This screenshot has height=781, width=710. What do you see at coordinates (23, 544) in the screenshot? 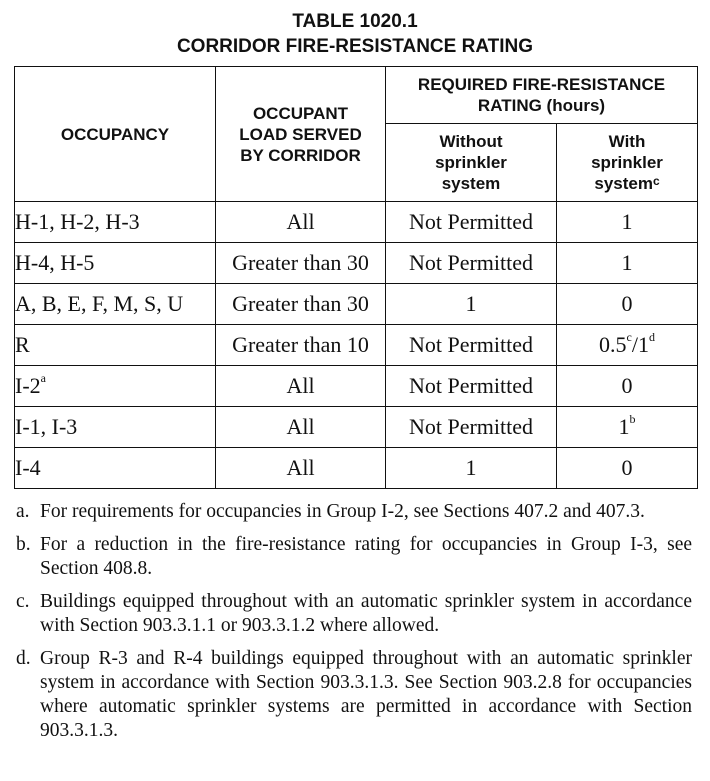
I see `footnote-label: b.` at bounding box center [23, 544].